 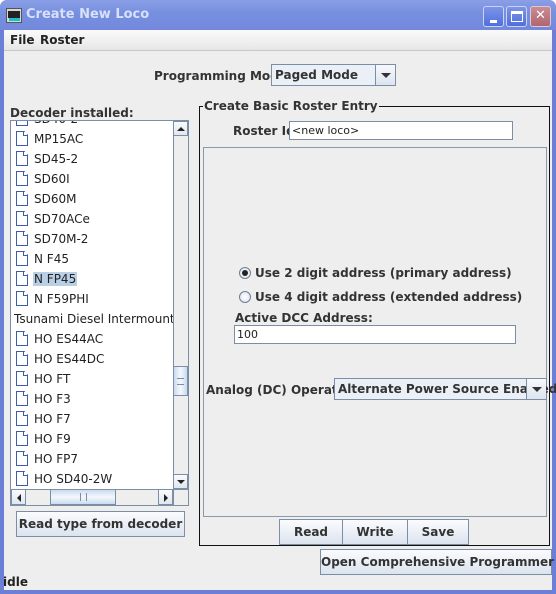 I want to click on two-digit-address-radio: Use 2 digit address (primary address), so click(x=375, y=274).